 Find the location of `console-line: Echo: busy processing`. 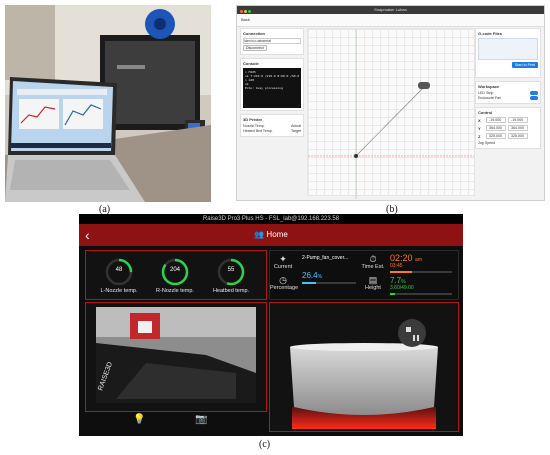

console-line: Echo: busy processing is located at coordinates (264, 88).